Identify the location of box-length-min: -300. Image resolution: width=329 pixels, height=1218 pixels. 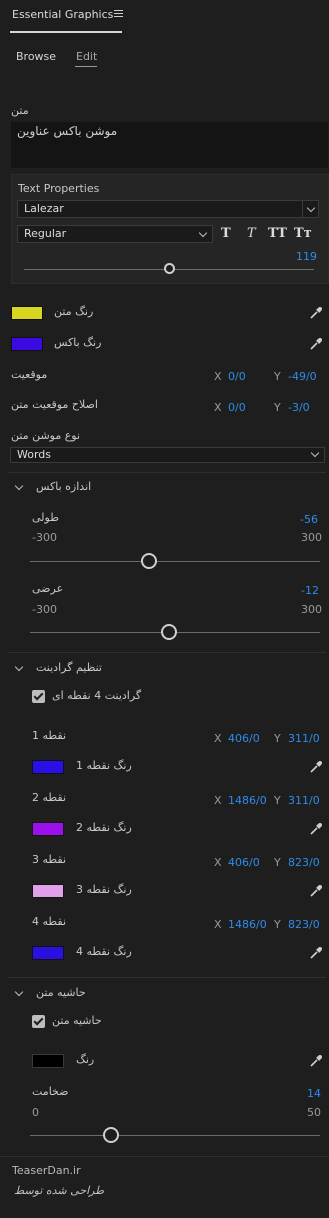
(44, 537).